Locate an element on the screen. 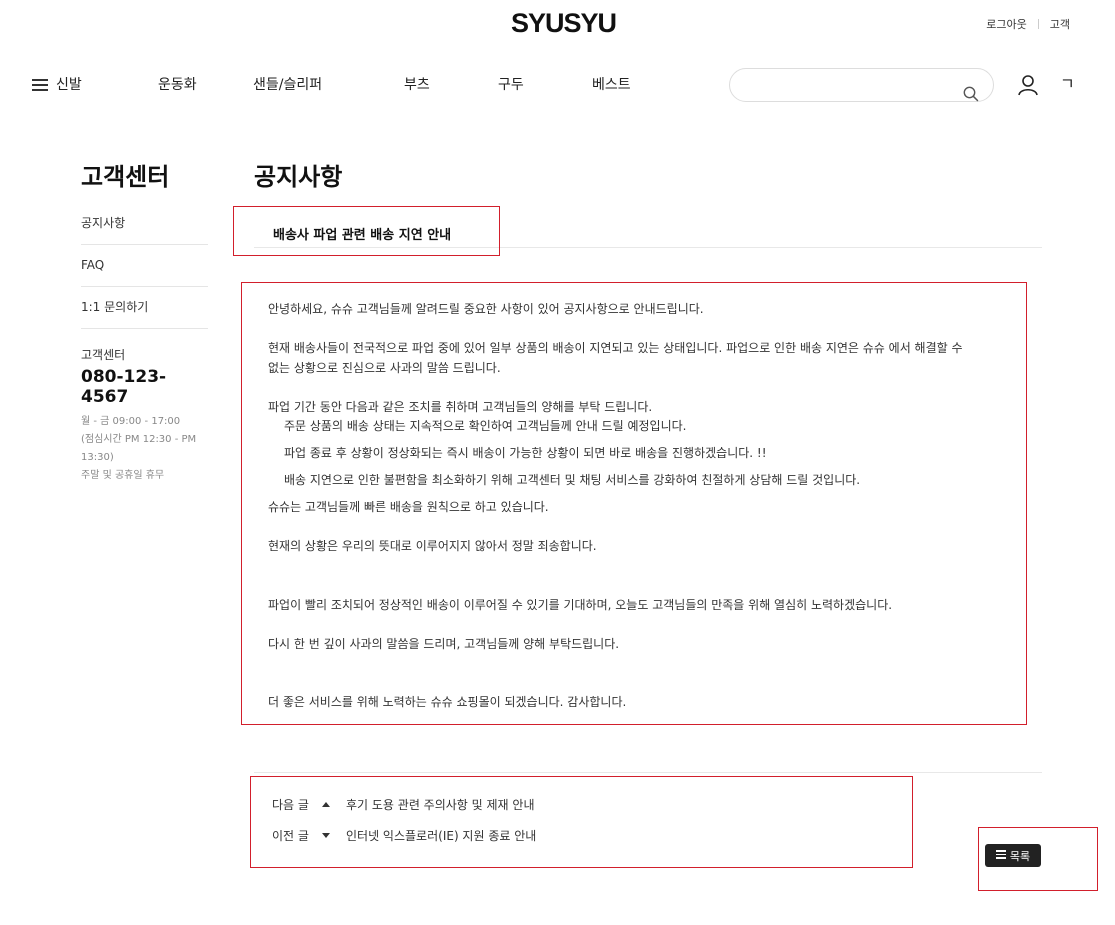 The height and width of the screenshot is (925, 1115). notice-body-line: 다시 한 번 깊이 사과의 말씀을 드리며, 고객님들께 양해 부탁드립니다. is located at coordinates (444, 644).